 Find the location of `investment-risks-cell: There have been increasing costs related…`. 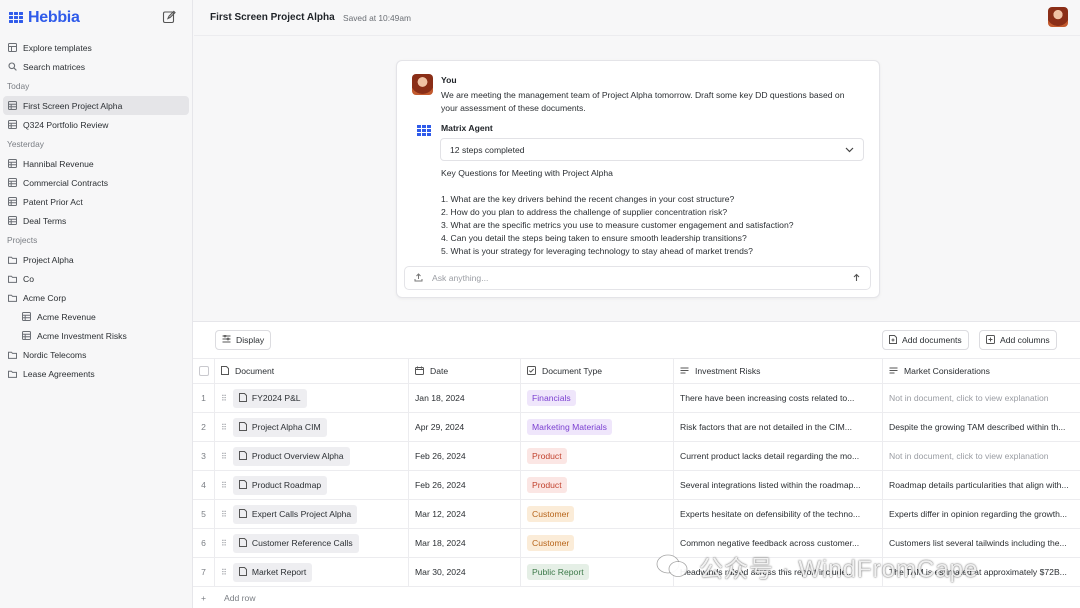

investment-risks-cell: There have been increasing costs related… is located at coordinates (778, 398).